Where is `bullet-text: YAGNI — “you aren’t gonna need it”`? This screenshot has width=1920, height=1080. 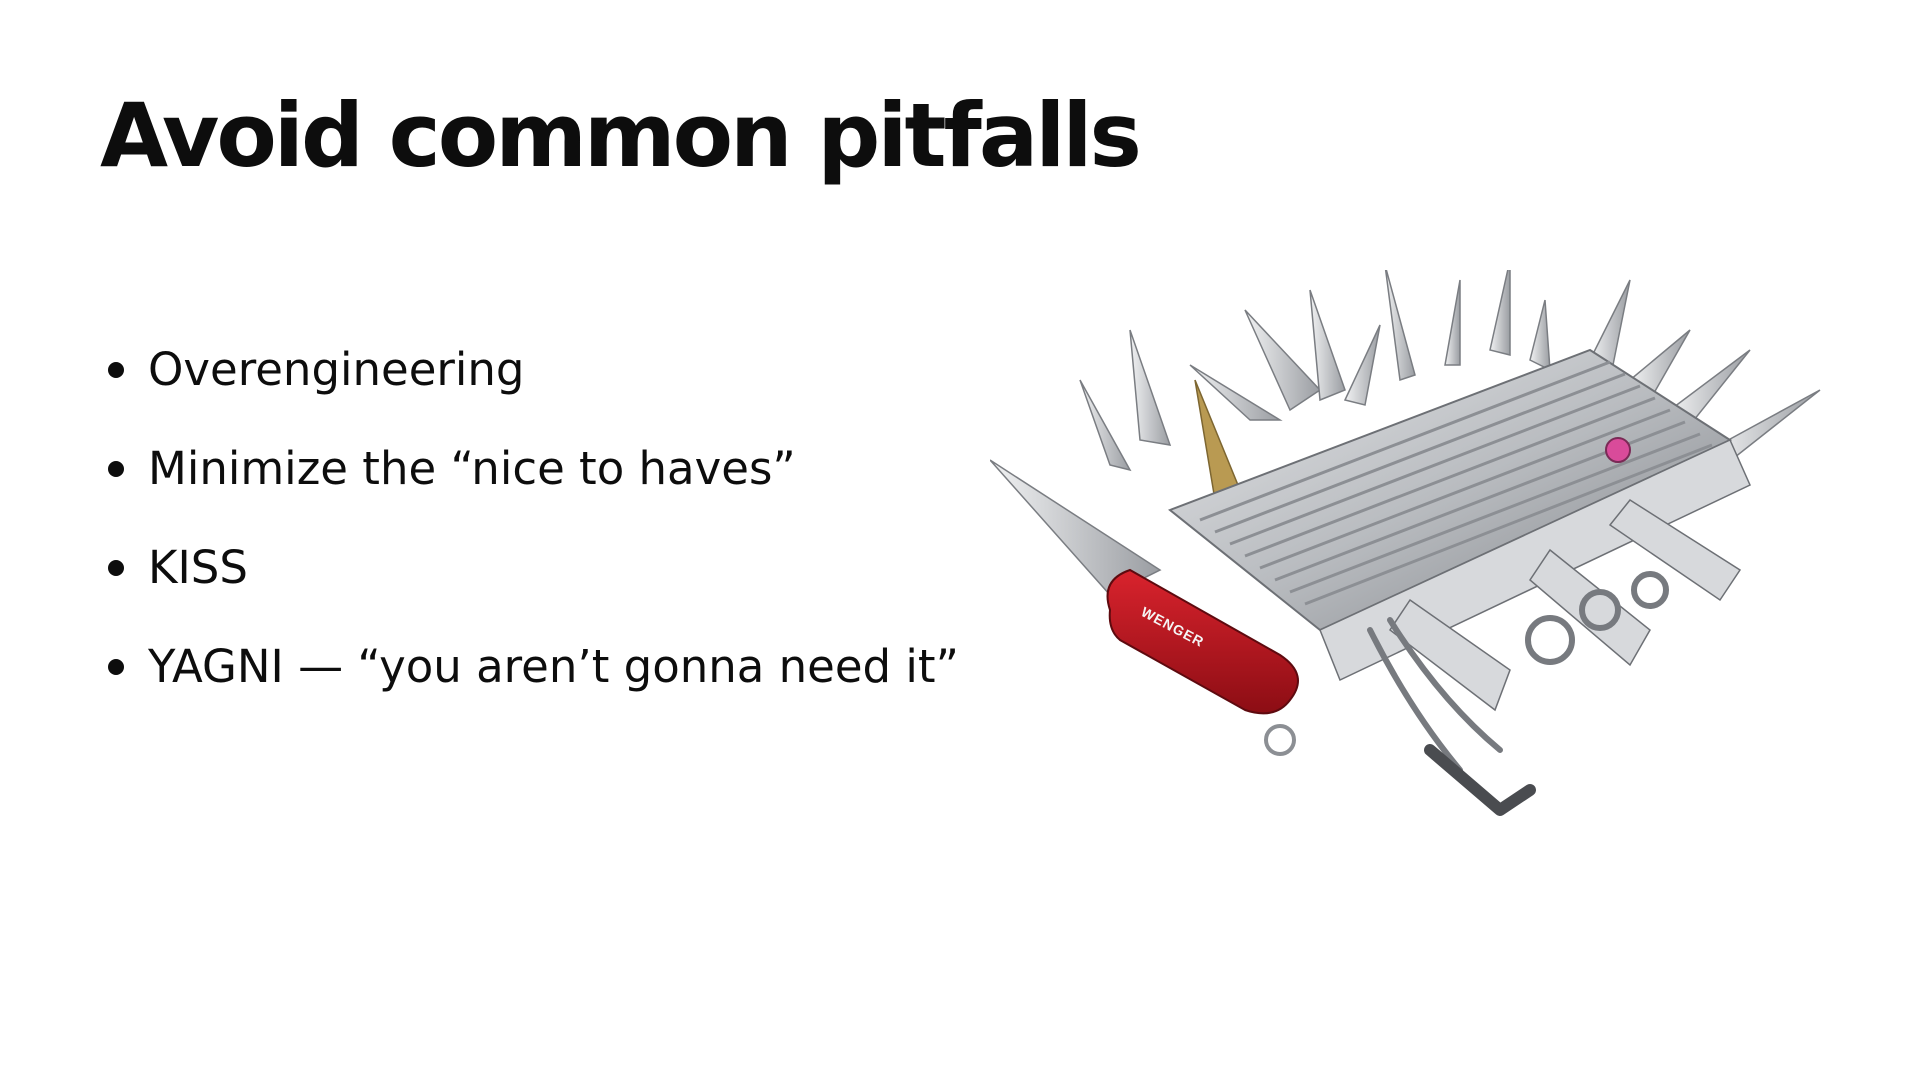
bullet-text: YAGNI — “you aren’t gonna need it” is located at coordinates (553, 666).